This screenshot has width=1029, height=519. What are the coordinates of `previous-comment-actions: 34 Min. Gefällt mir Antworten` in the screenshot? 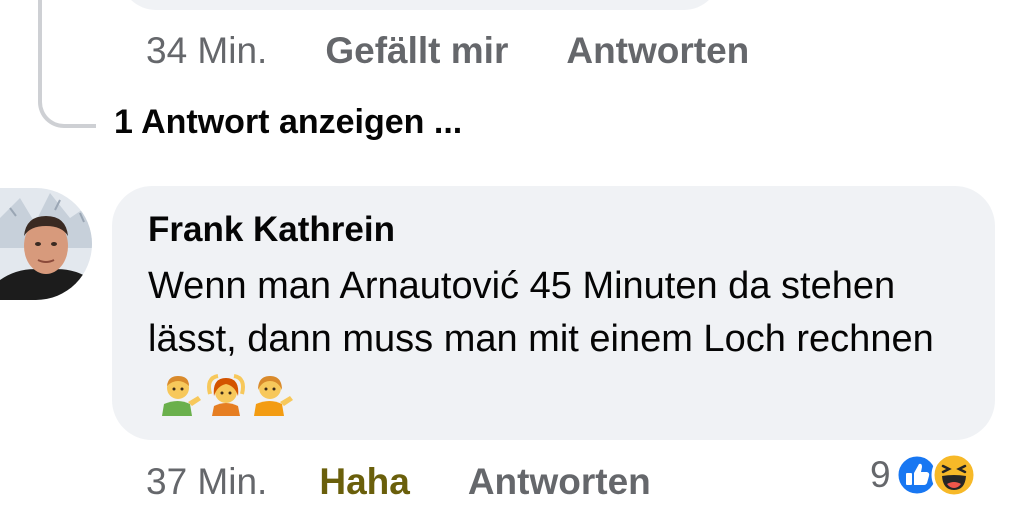 It's located at (447, 51).